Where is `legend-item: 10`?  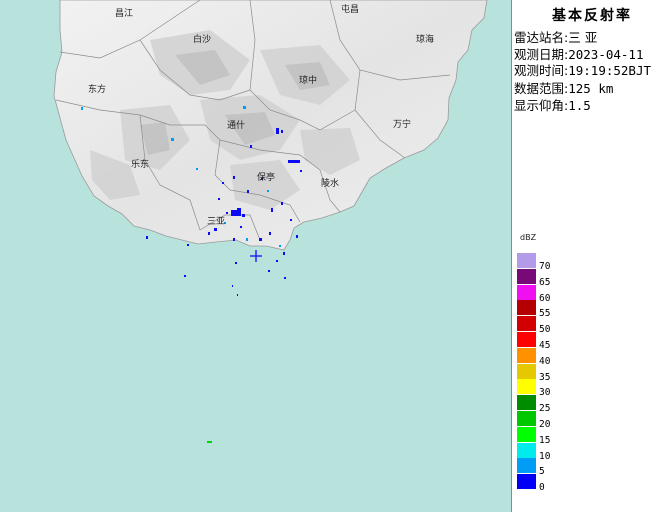 legend-item: 10 is located at coordinates (547, 452).